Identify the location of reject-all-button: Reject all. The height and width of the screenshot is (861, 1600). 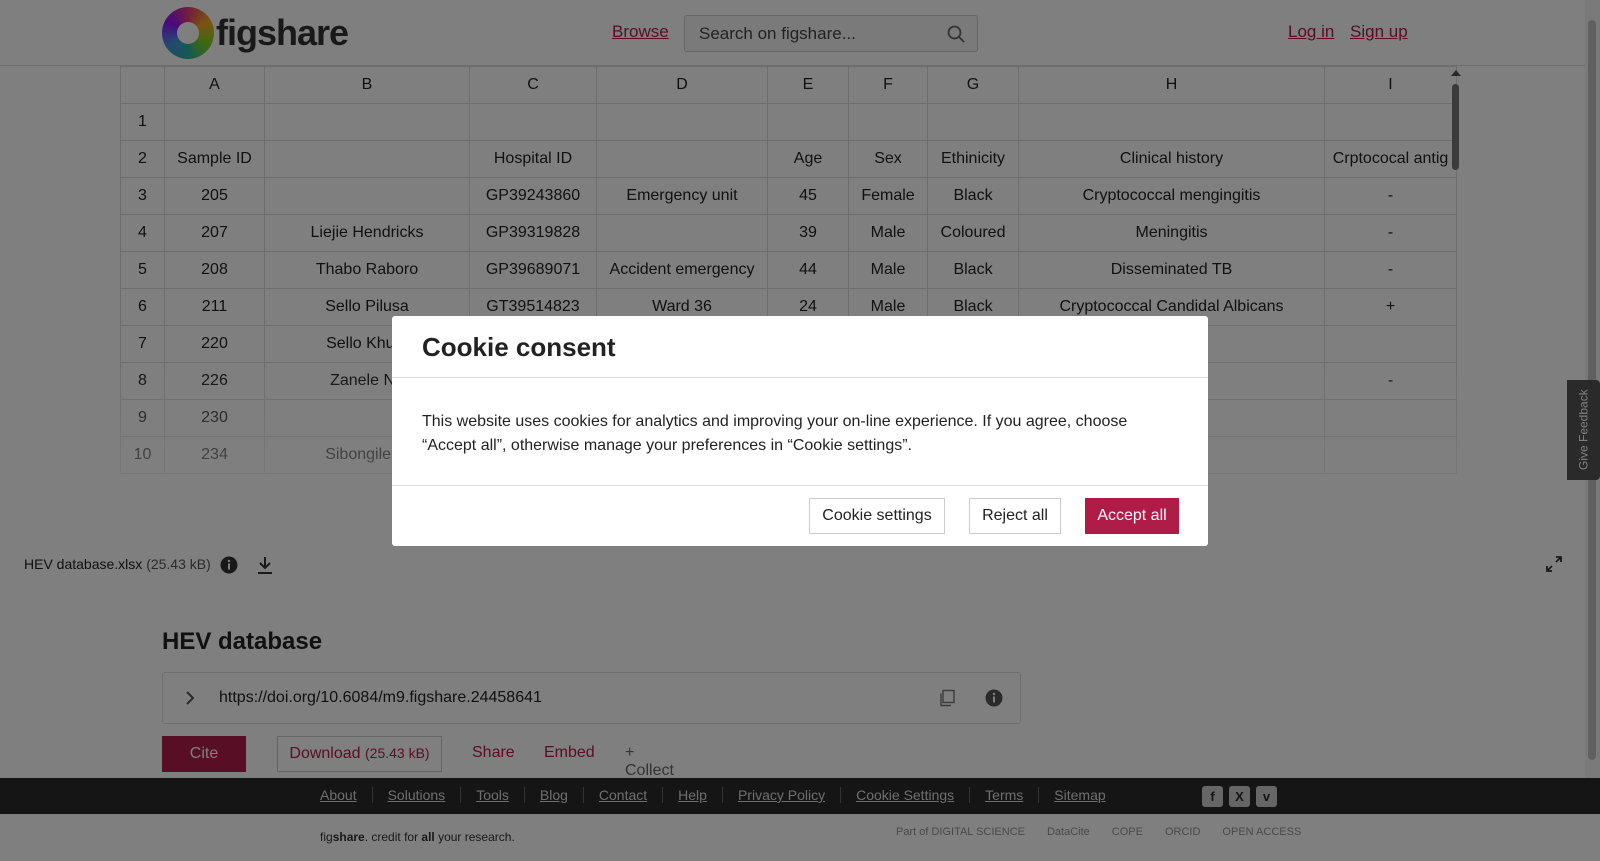
(1015, 516).